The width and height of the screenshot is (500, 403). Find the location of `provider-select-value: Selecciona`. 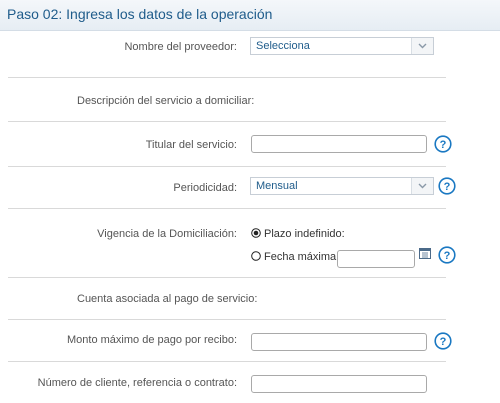

provider-select-value: Selecciona is located at coordinates (283, 46).